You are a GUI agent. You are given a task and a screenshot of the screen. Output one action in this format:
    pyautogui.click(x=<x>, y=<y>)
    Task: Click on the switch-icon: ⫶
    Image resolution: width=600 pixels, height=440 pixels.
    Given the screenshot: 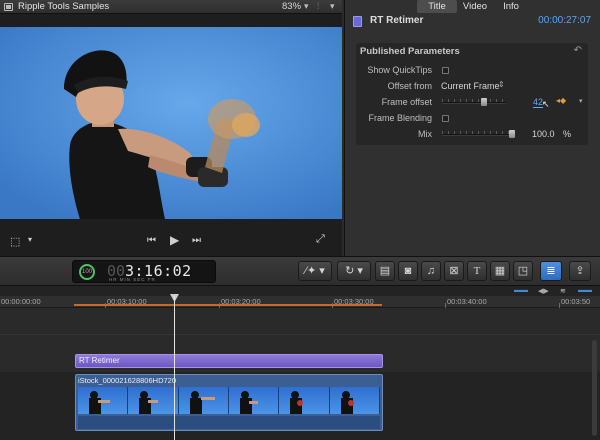 What is the action you would take?
    pyautogui.click(x=318, y=6)
    